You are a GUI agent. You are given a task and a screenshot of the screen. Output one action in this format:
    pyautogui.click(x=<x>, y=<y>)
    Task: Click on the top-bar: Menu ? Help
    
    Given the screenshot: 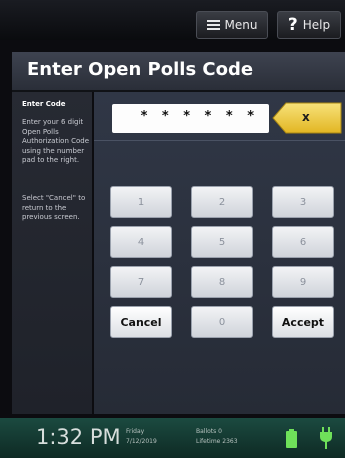 What is the action you would take?
    pyautogui.click(x=172, y=20)
    